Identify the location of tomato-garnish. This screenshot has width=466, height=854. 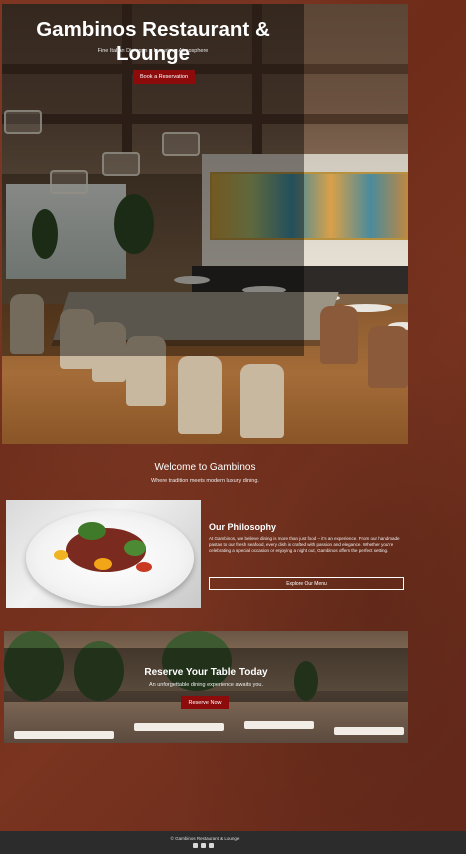
(144, 567).